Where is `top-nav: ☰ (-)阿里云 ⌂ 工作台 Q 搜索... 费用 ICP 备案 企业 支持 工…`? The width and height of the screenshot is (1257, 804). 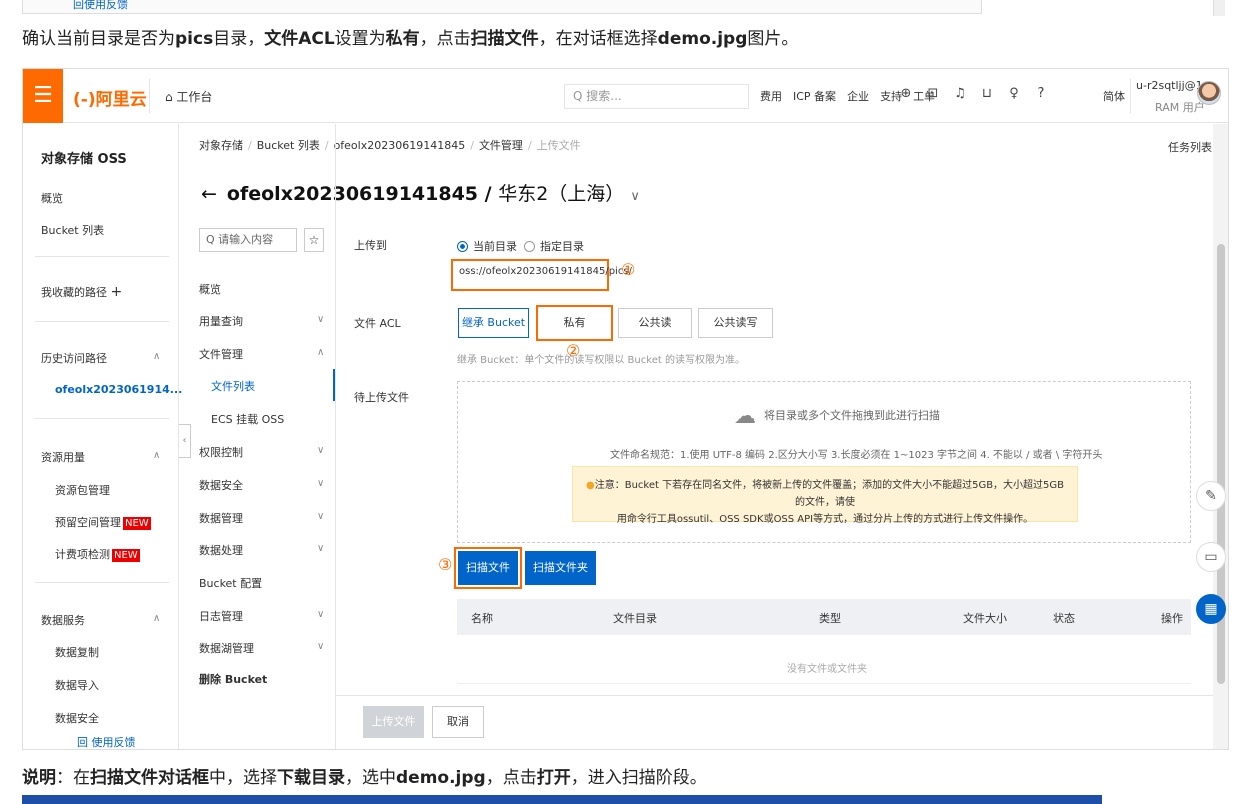
top-nav: ☰ (-)阿里云 ⌂ 工作台 Q 搜索... 费用 ICP 备案 企业 支持 工… is located at coordinates (625, 96).